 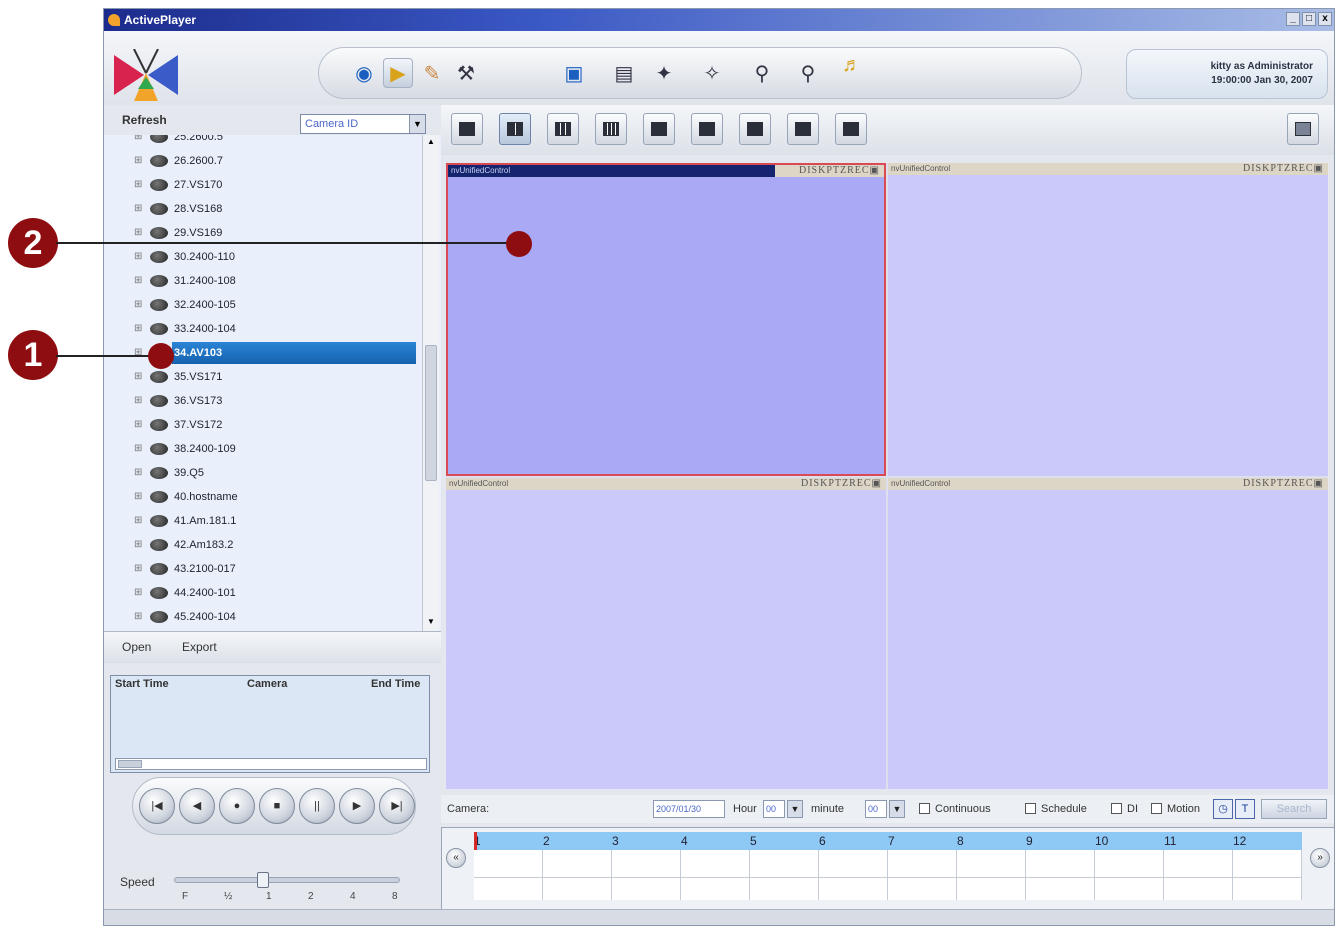 What do you see at coordinates (456, 858) in the screenshot?
I see `timeline-prev-icon: «` at bounding box center [456, 858].